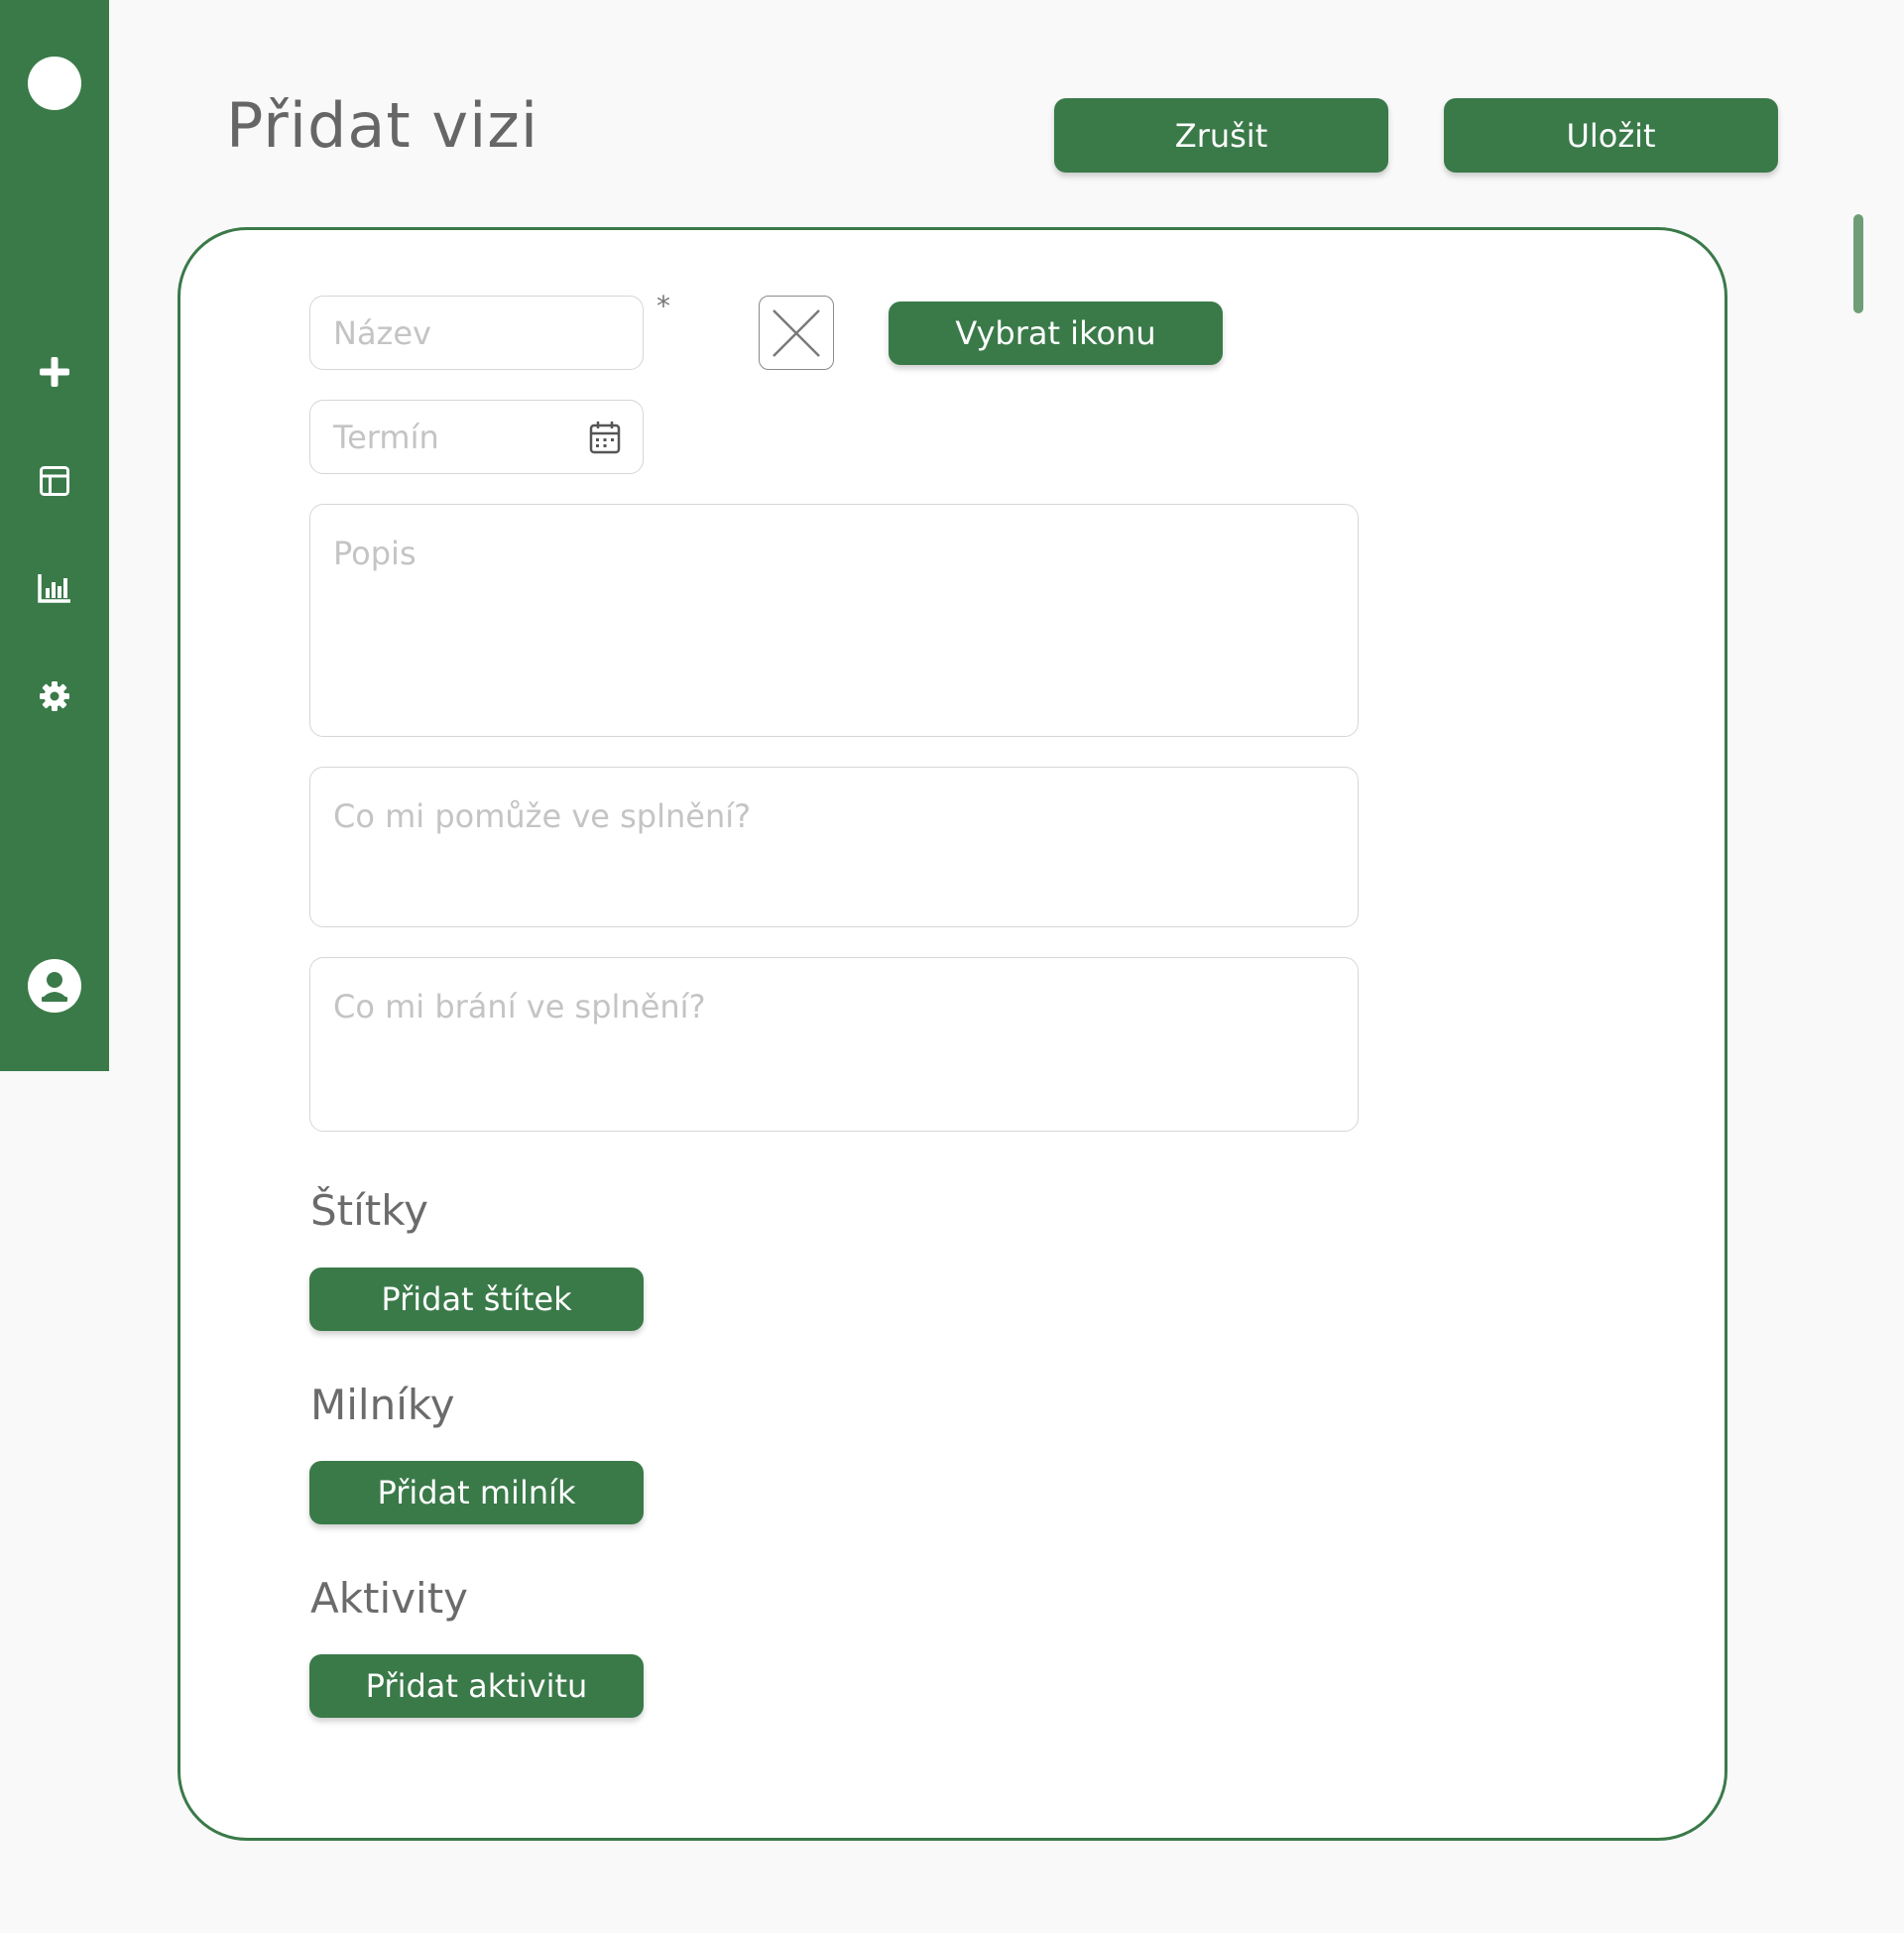 The width and height of the screenshot is (1904, 1933). What do you see at coordinates (382, 125) in the screenshot?
I see `page-title: Přidat vizi` at bounding box center [382, 125].